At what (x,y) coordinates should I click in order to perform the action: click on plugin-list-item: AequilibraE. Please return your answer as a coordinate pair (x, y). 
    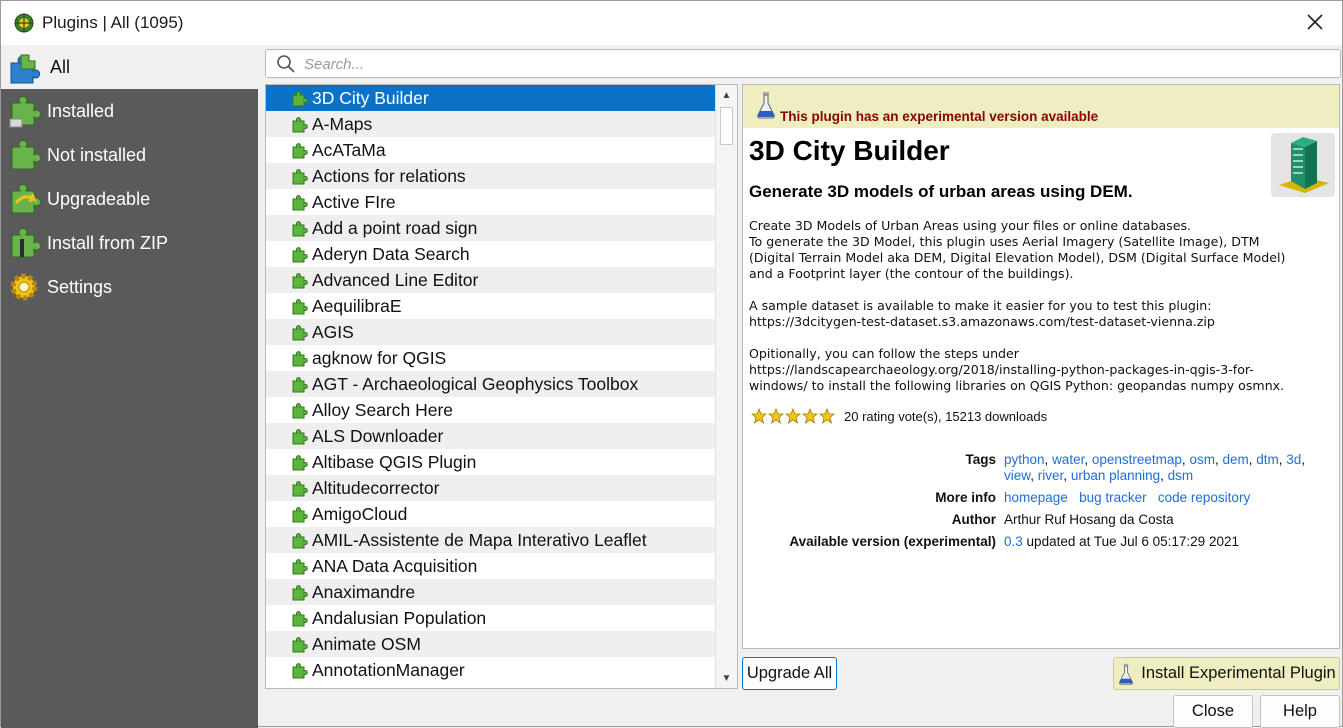
    Looking at the image, I should click on (490, 306).